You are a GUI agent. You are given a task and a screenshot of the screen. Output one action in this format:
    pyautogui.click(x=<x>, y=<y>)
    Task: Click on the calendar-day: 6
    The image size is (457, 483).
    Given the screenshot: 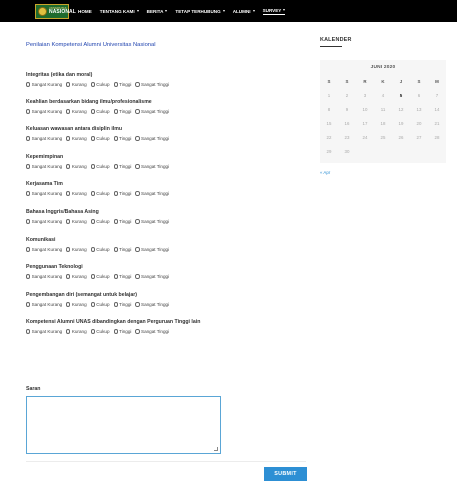 What is the action you would take?
    pyautogui.click(x=419, y=95)
    